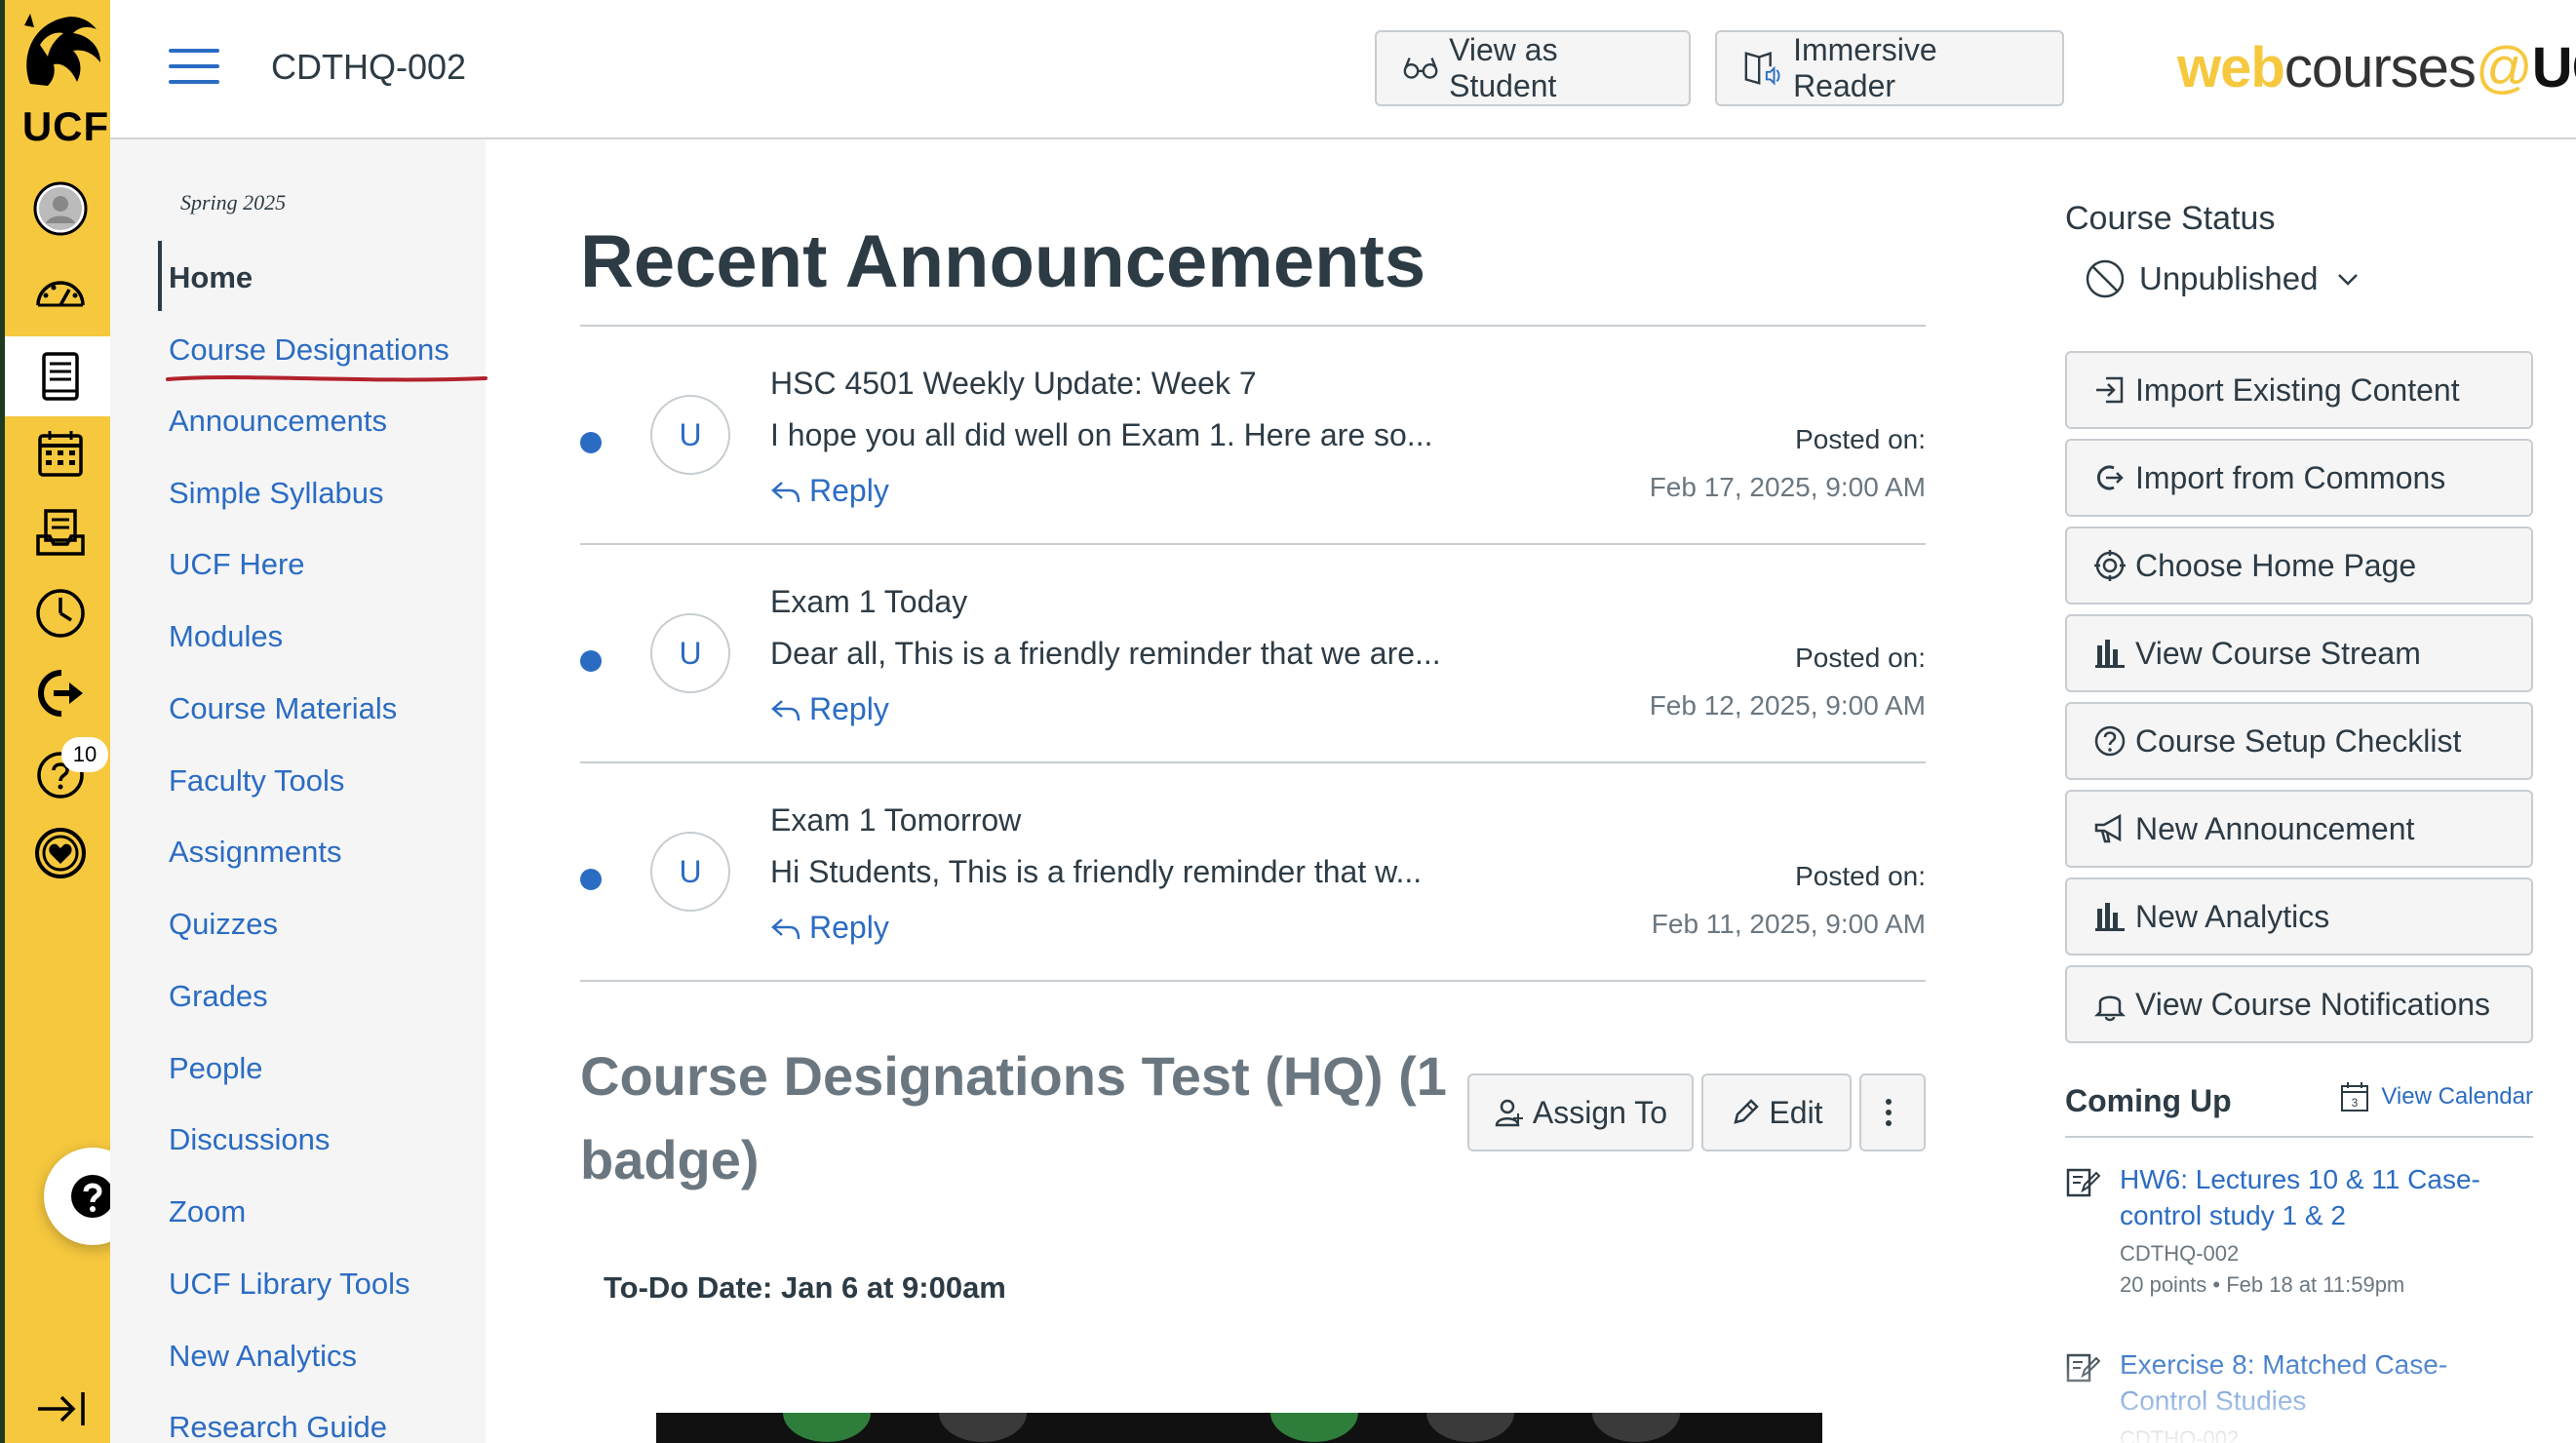 The width and height of the screenshot is (2576, 1443). I want to click on ucf-pegasus-logo: UCF, so click(60, 77).